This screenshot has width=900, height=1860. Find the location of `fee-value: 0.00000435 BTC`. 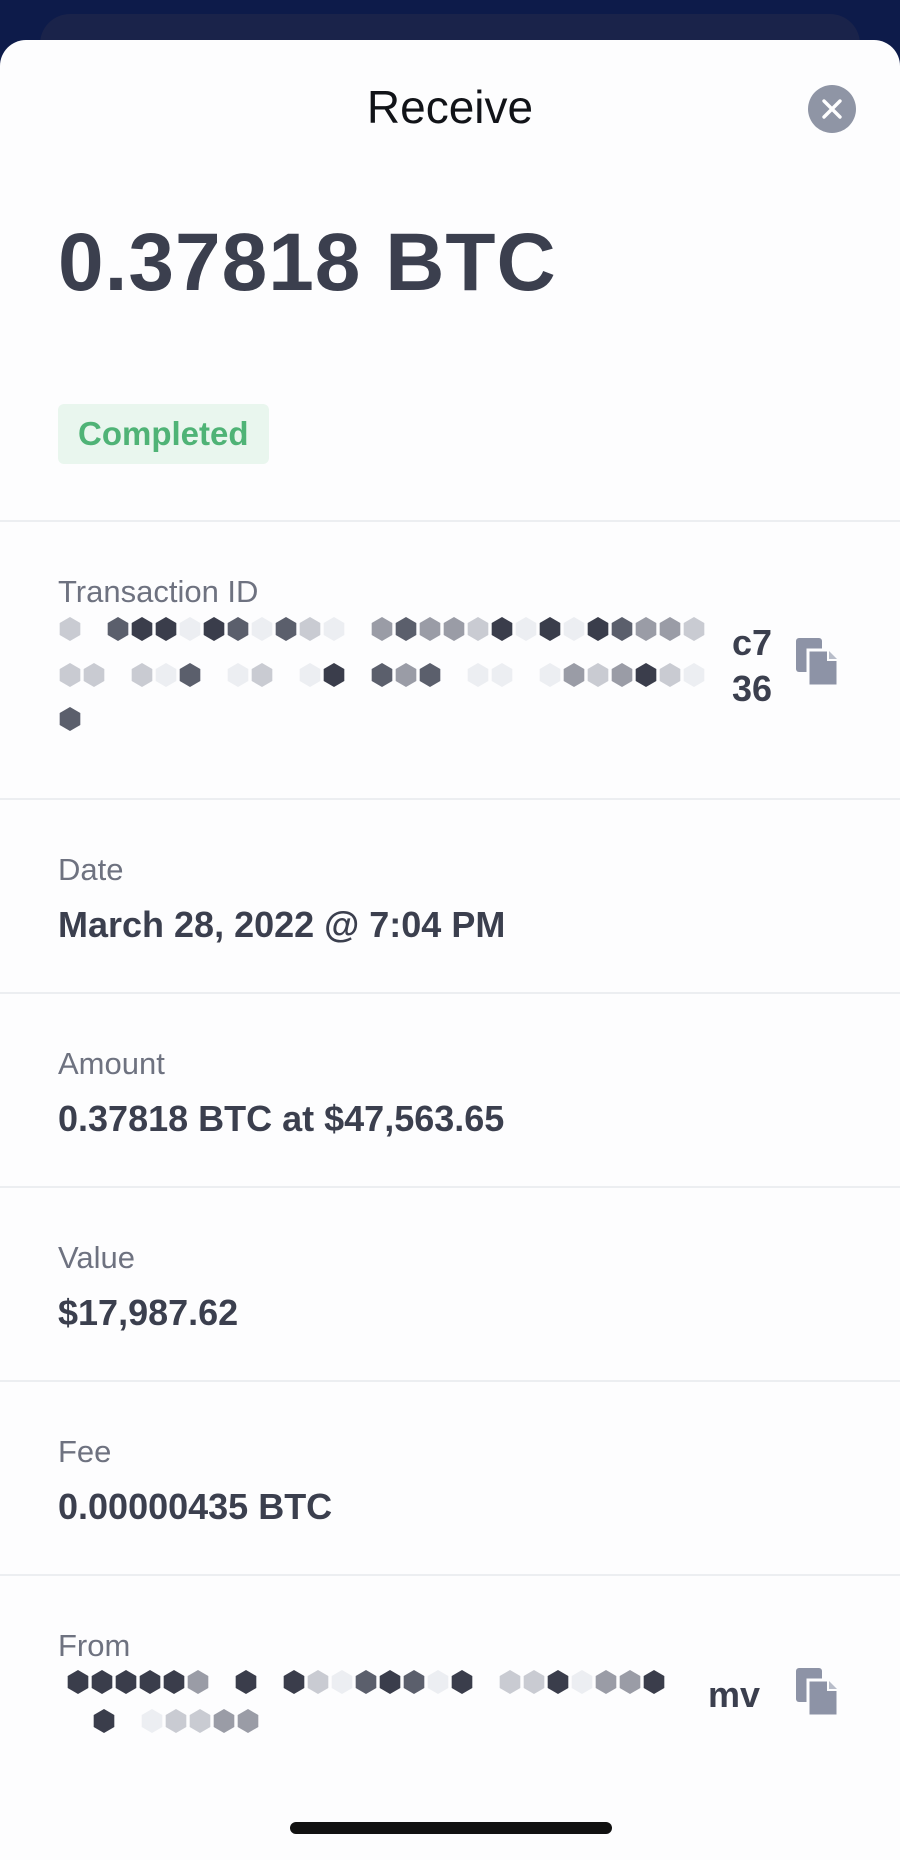

fee-value: 0.00000435 BTC is located at coordinates (195, 1506).